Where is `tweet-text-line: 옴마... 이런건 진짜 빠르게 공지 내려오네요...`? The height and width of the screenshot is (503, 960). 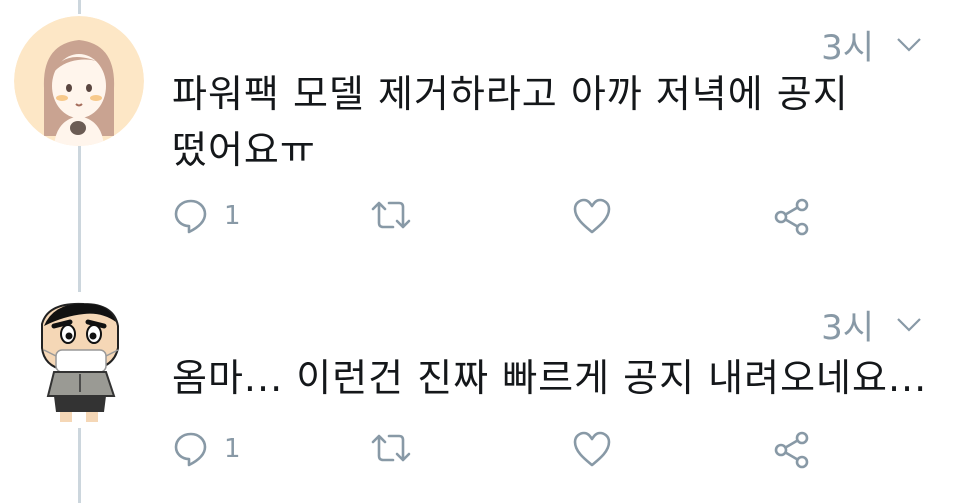
tweet-text-line: 옴마... 이런건 진짜 빠르게 공지 내려오네요... is located at coordinates (550, 378).